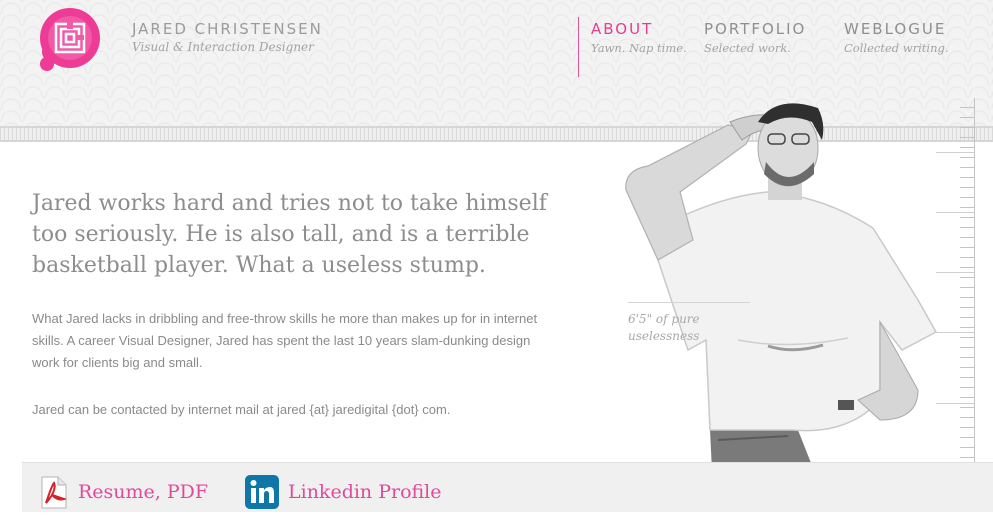 The height and width of the screenshot is (515, 993). Describe the element at coordinates (688, 328) in the screenshot. I see `height-caption: 6'5" of pure uselessness` at that location.